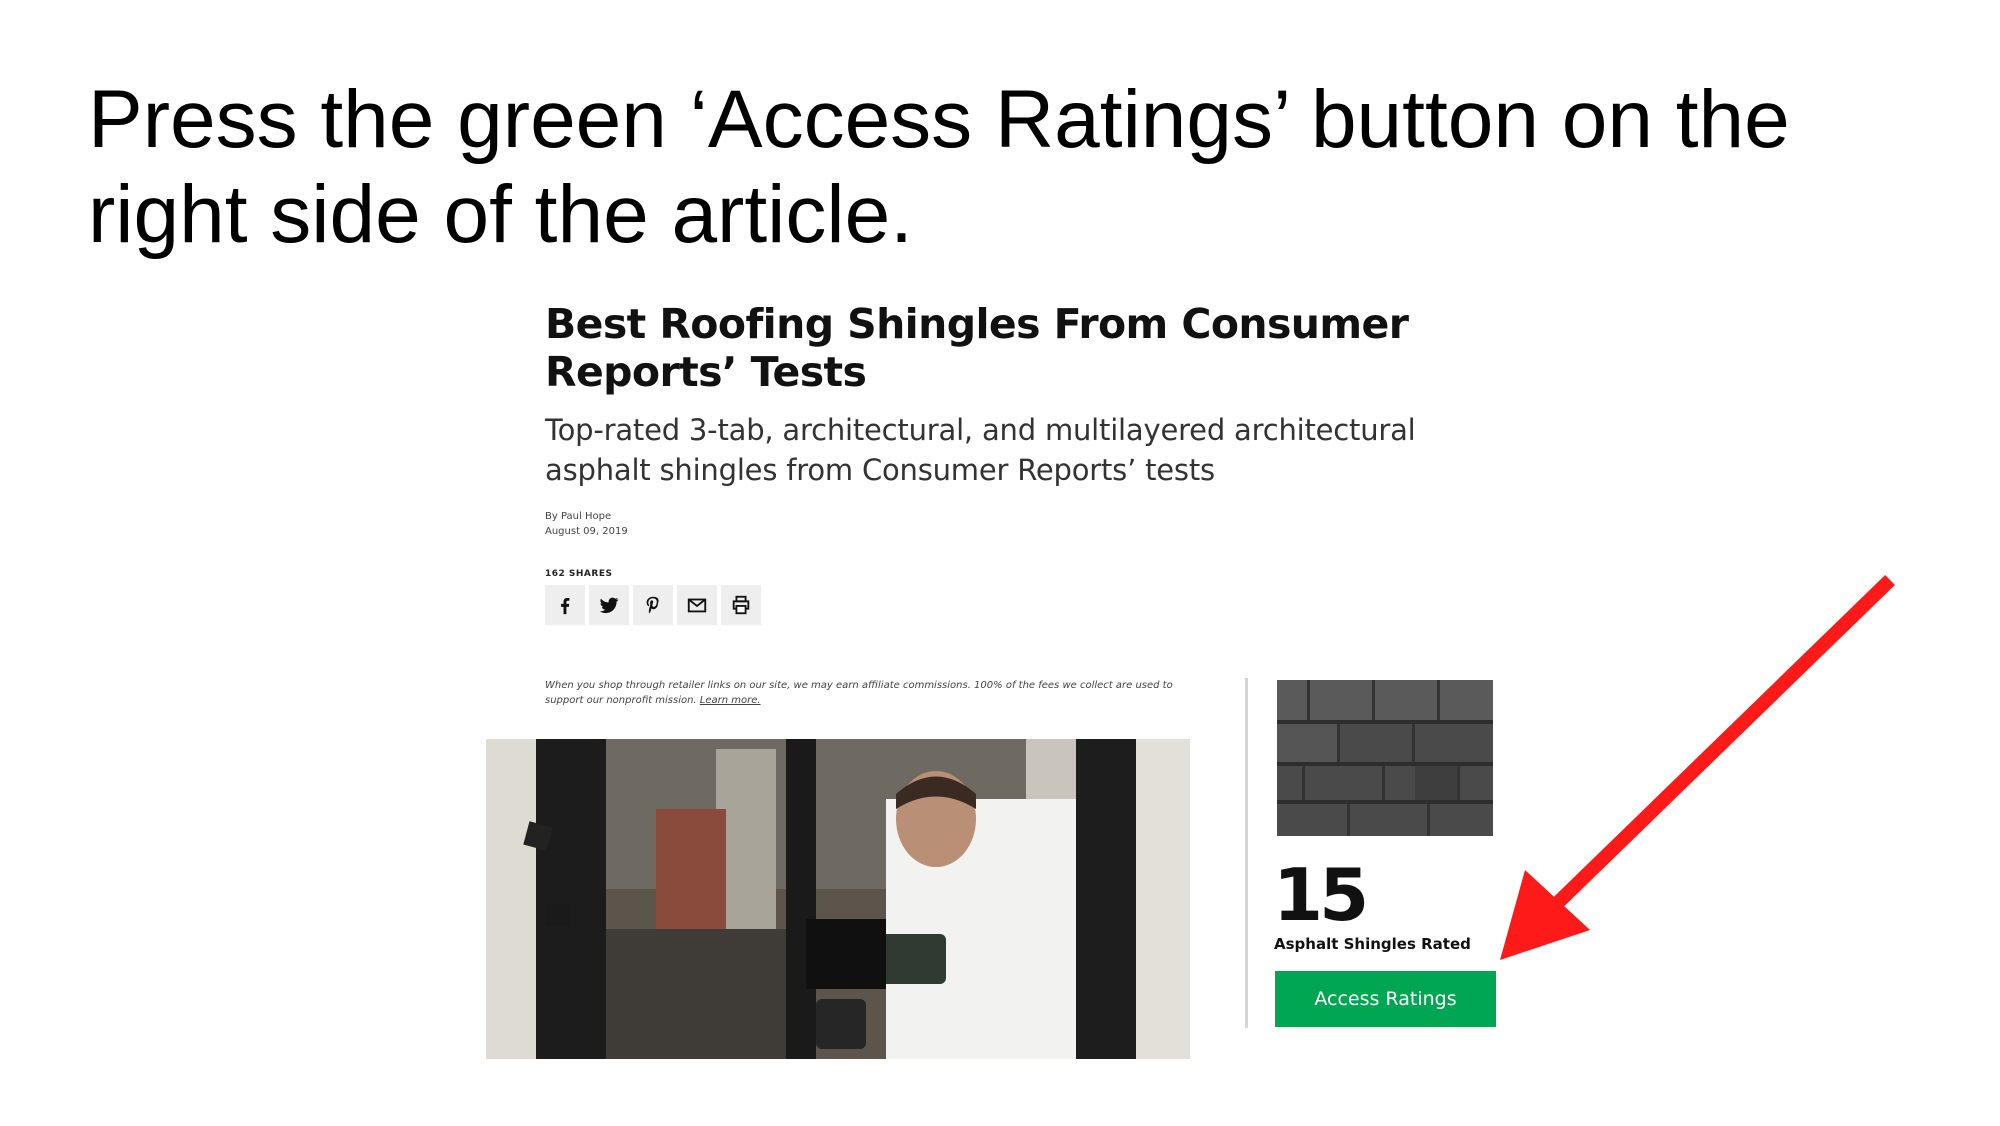 Image resolution: width=2000 pixels, height=1126 pixels. I want to click on rated-label: Asphalt Shingles Rated, so click(1372, 944).